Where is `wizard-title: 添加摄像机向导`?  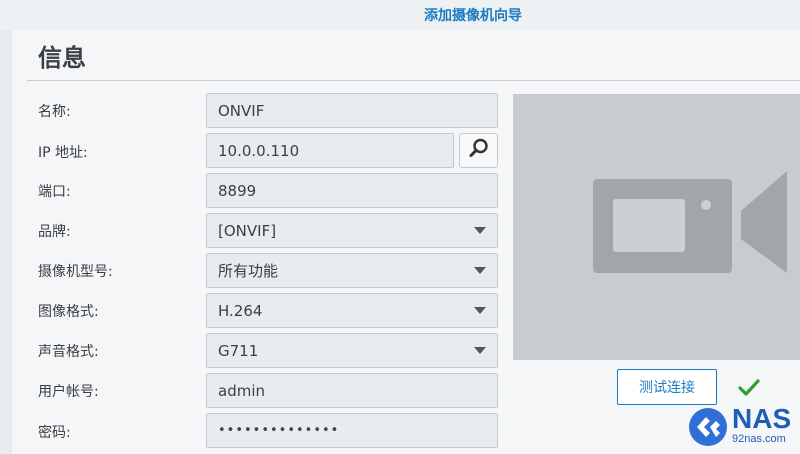
wizard-title: 添加摄像机向导 is located at coordinates (473, 15).